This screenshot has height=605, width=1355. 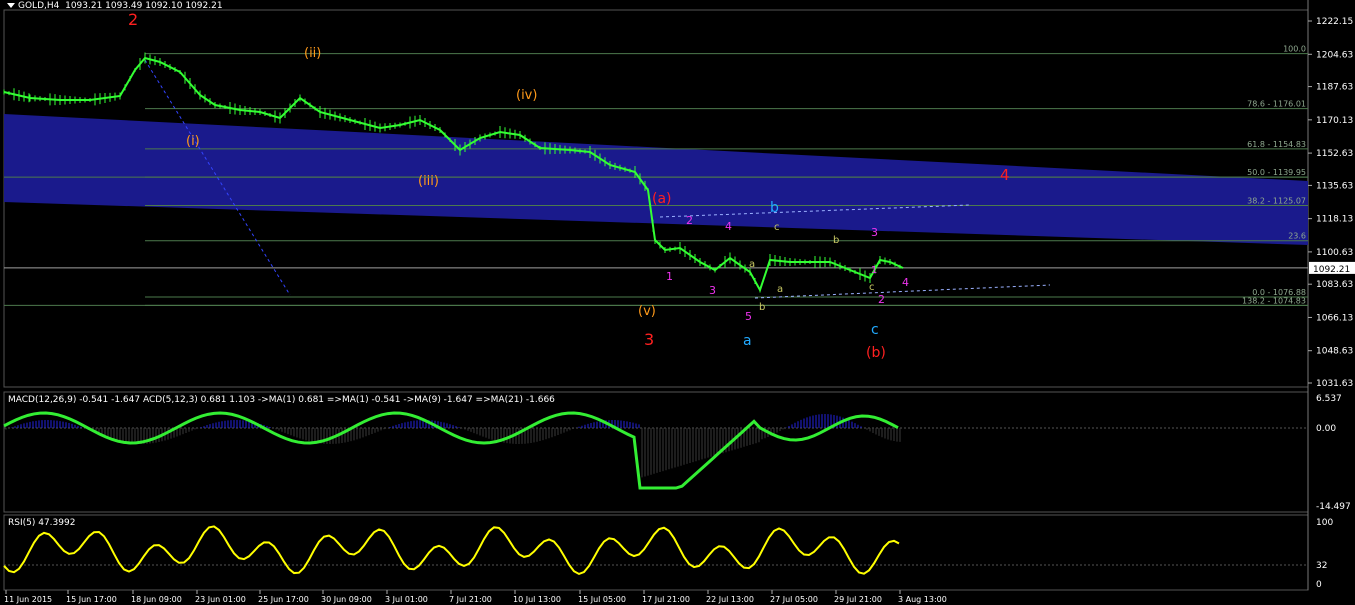 I want to click on fib-level-label: 38.2 - 1125.07, so click(x=1276, y=200).